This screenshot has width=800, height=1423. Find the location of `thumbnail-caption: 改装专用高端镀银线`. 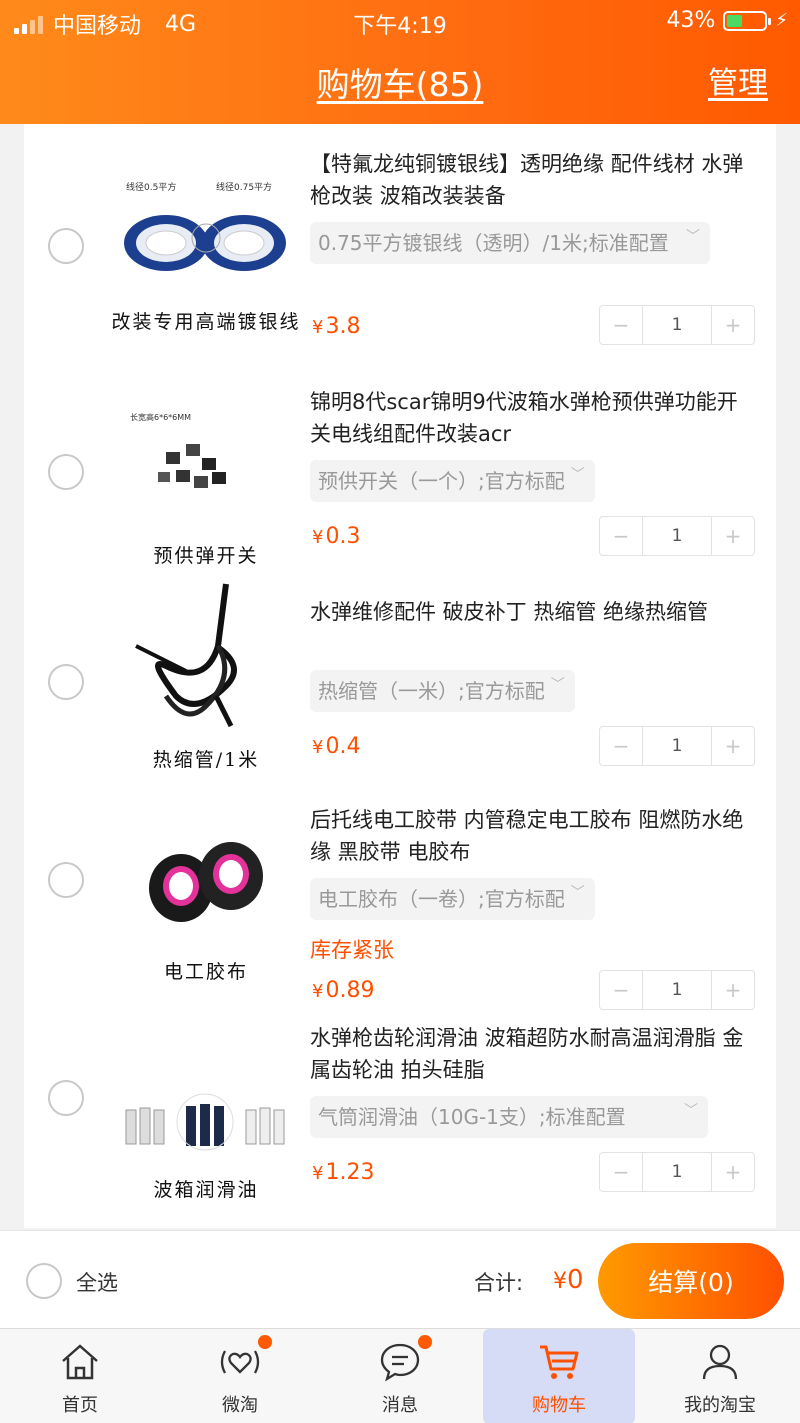

thumbnail-caption: 改装专用高端镀银线 is located at coordinates (206, 322).